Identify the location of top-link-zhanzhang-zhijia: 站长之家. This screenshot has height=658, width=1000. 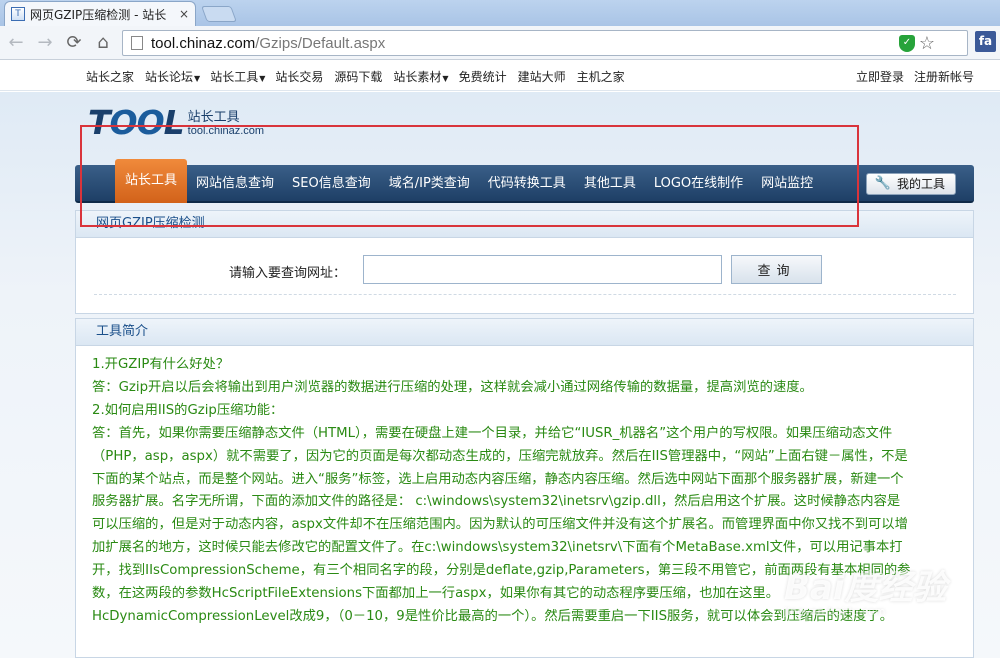
(110, 76).